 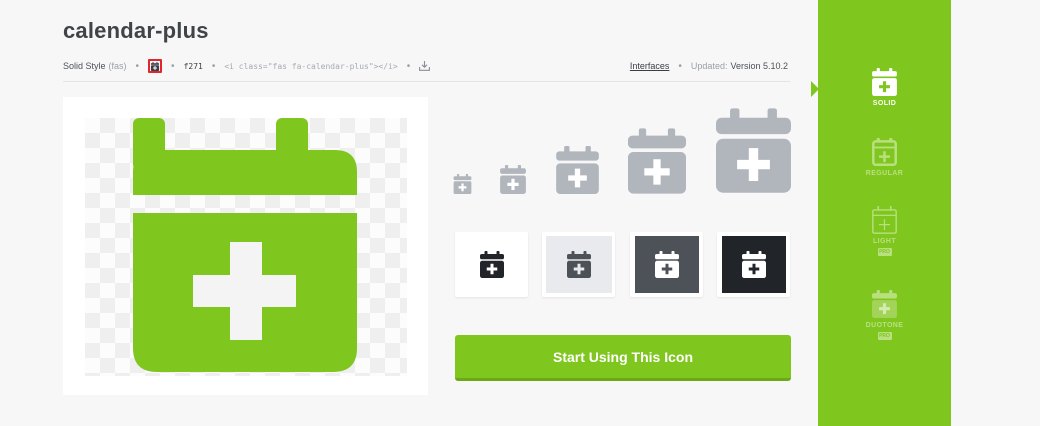 I want to click on size-previews, so click(x=623, y=153).